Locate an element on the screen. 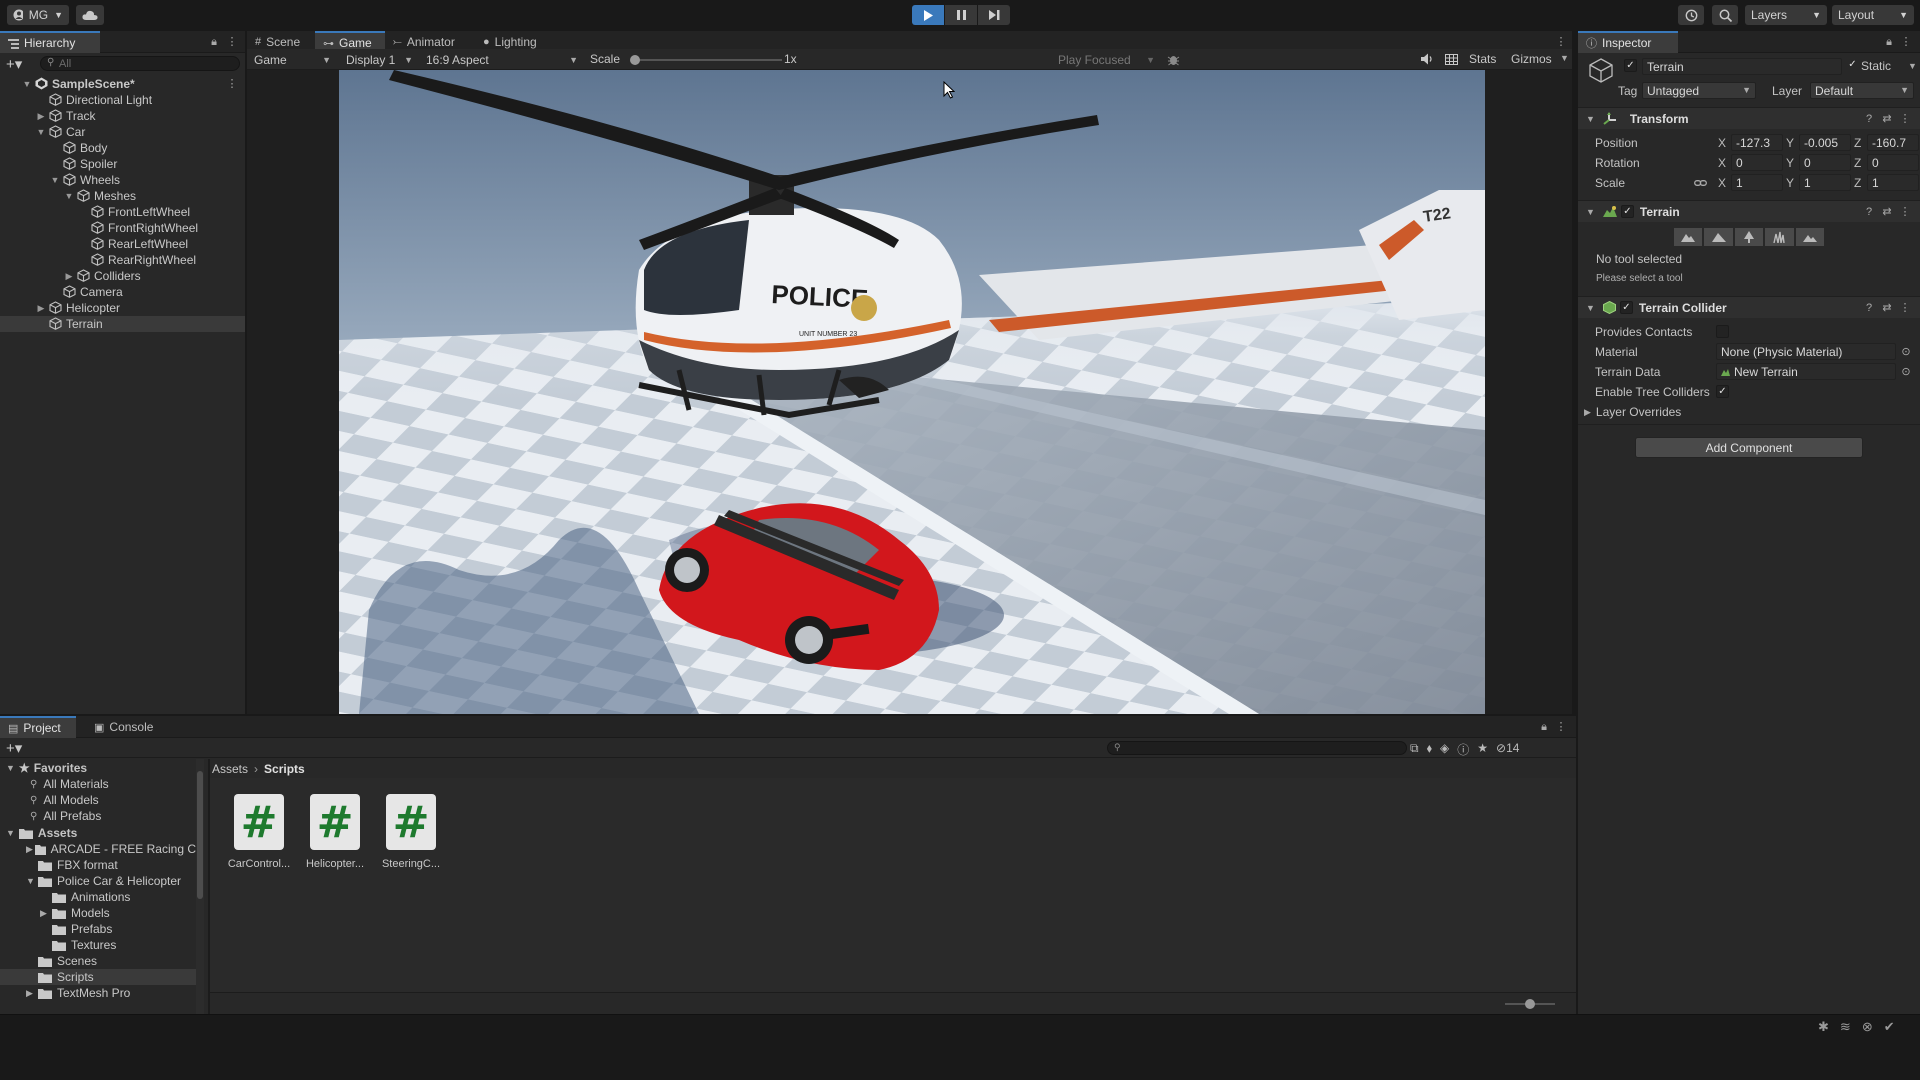 Image resolution: width=1920 pixels, height=1080 pixels. terrain-enabled-checkbox: ✓ is located at coordinates (1627, 211).